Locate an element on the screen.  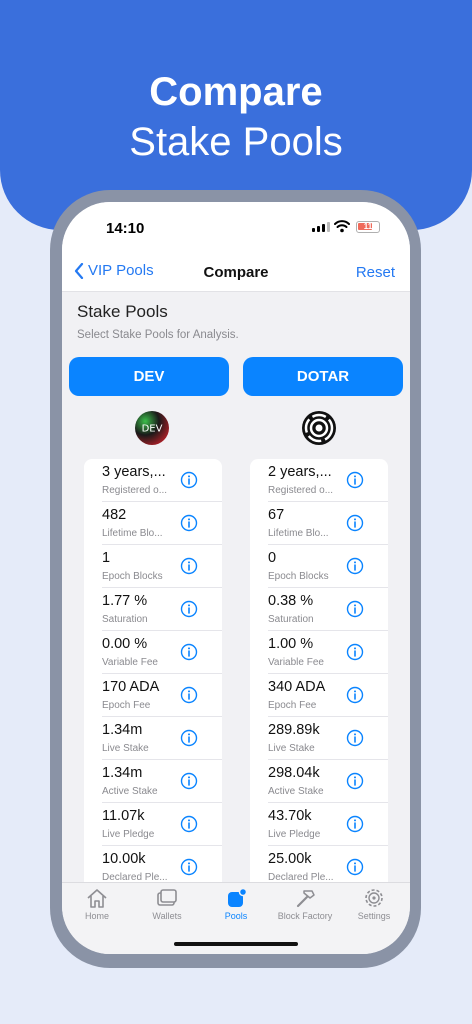
tab-settings-label: Settings is located at coordinates (374, 916).